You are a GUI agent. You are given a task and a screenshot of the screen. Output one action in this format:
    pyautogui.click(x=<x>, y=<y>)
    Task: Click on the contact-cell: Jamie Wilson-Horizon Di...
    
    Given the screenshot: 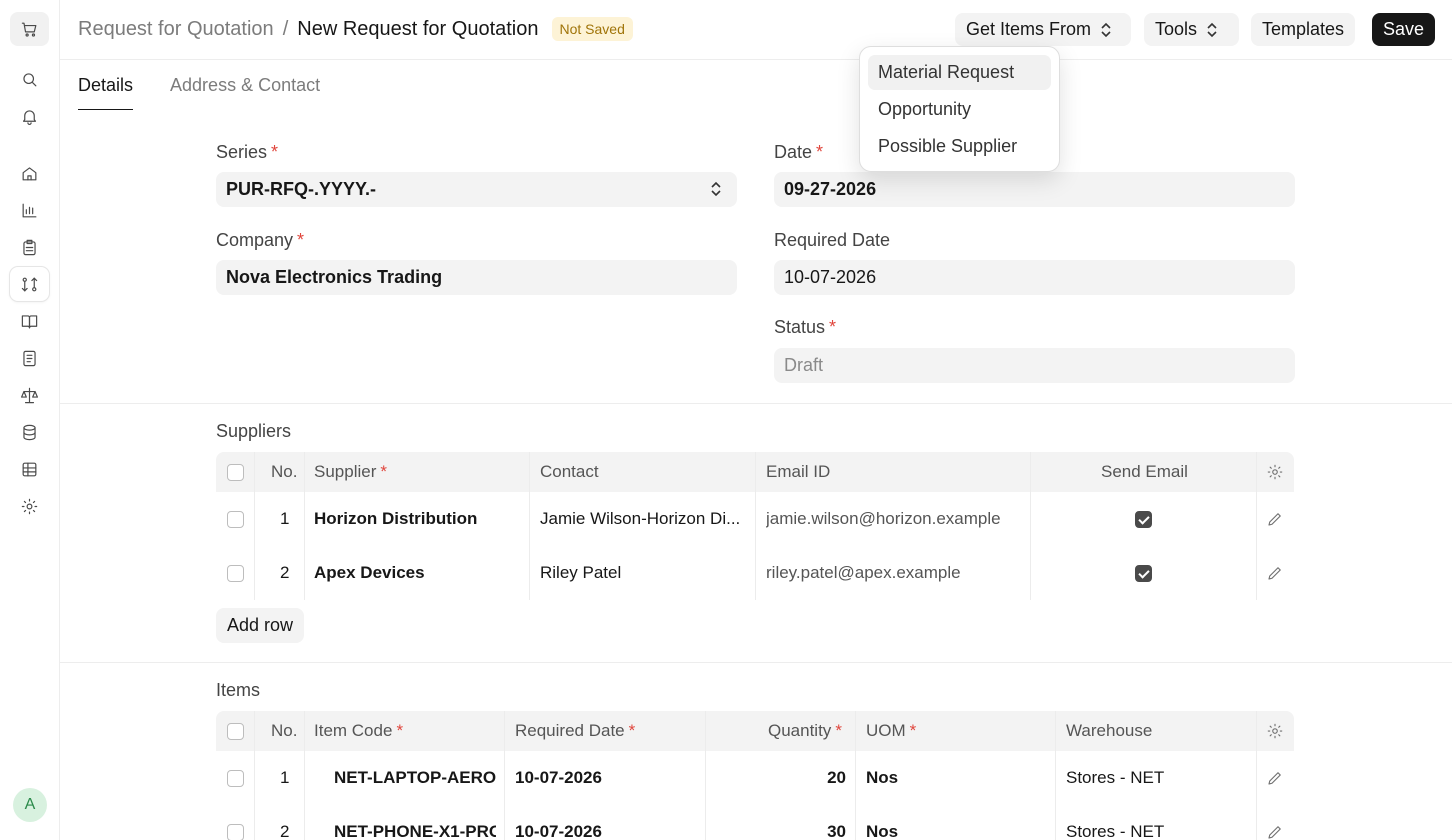 What is the action you would take?
    pyautogui.click(x=645, y=519)
    